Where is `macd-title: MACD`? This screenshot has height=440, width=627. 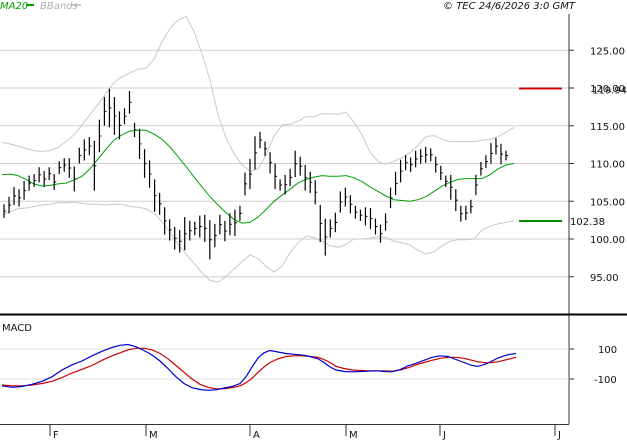
macd-title: MACD is located at coordinates (17, 328).